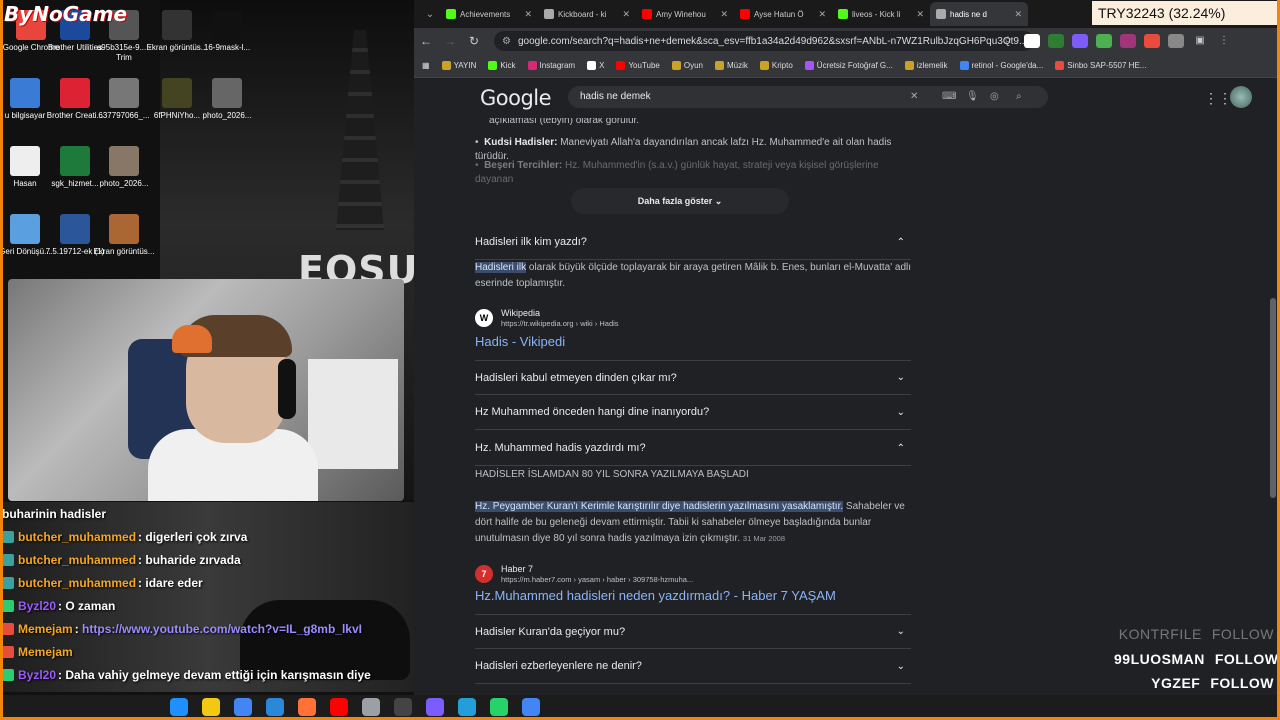 The height and width of the screenshot is (720, 1280). Describe the element at coordinates (207, 514) in the screenshot. I see `chat-message: buharinin hadisler` at that location.